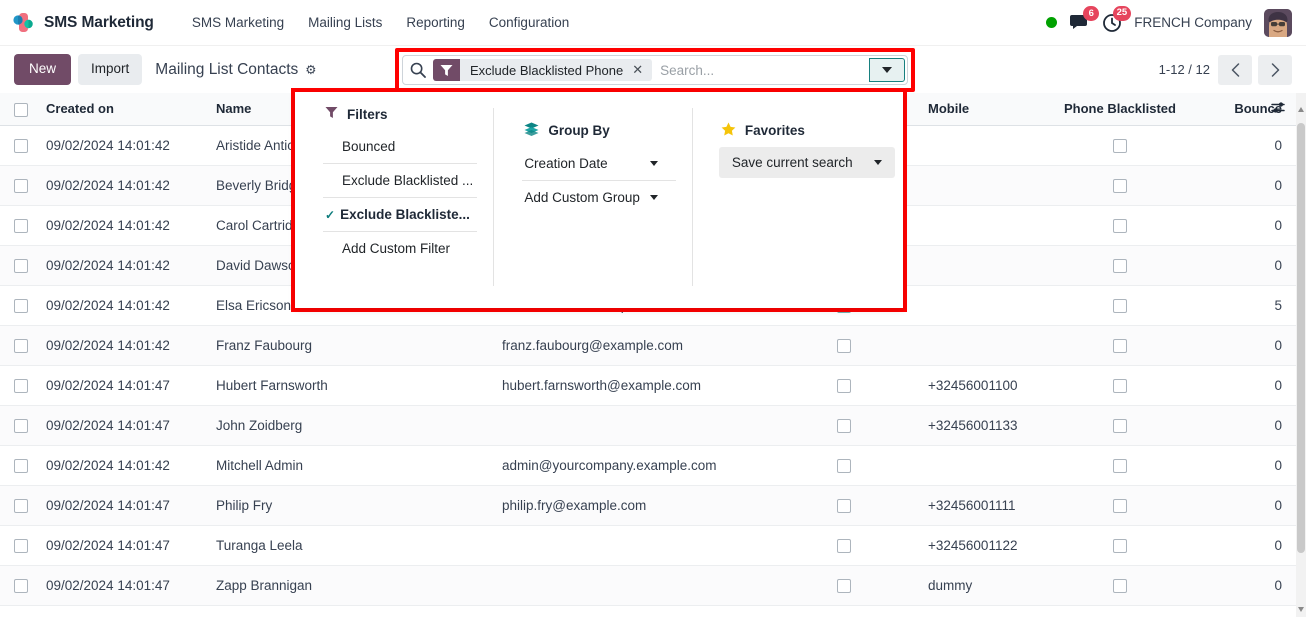 The width and height of the screenshot is (1306, 617). Describe the element at coordinates (979, 585) in the screenshot. I see `cell-mobile: dummy` at that location.